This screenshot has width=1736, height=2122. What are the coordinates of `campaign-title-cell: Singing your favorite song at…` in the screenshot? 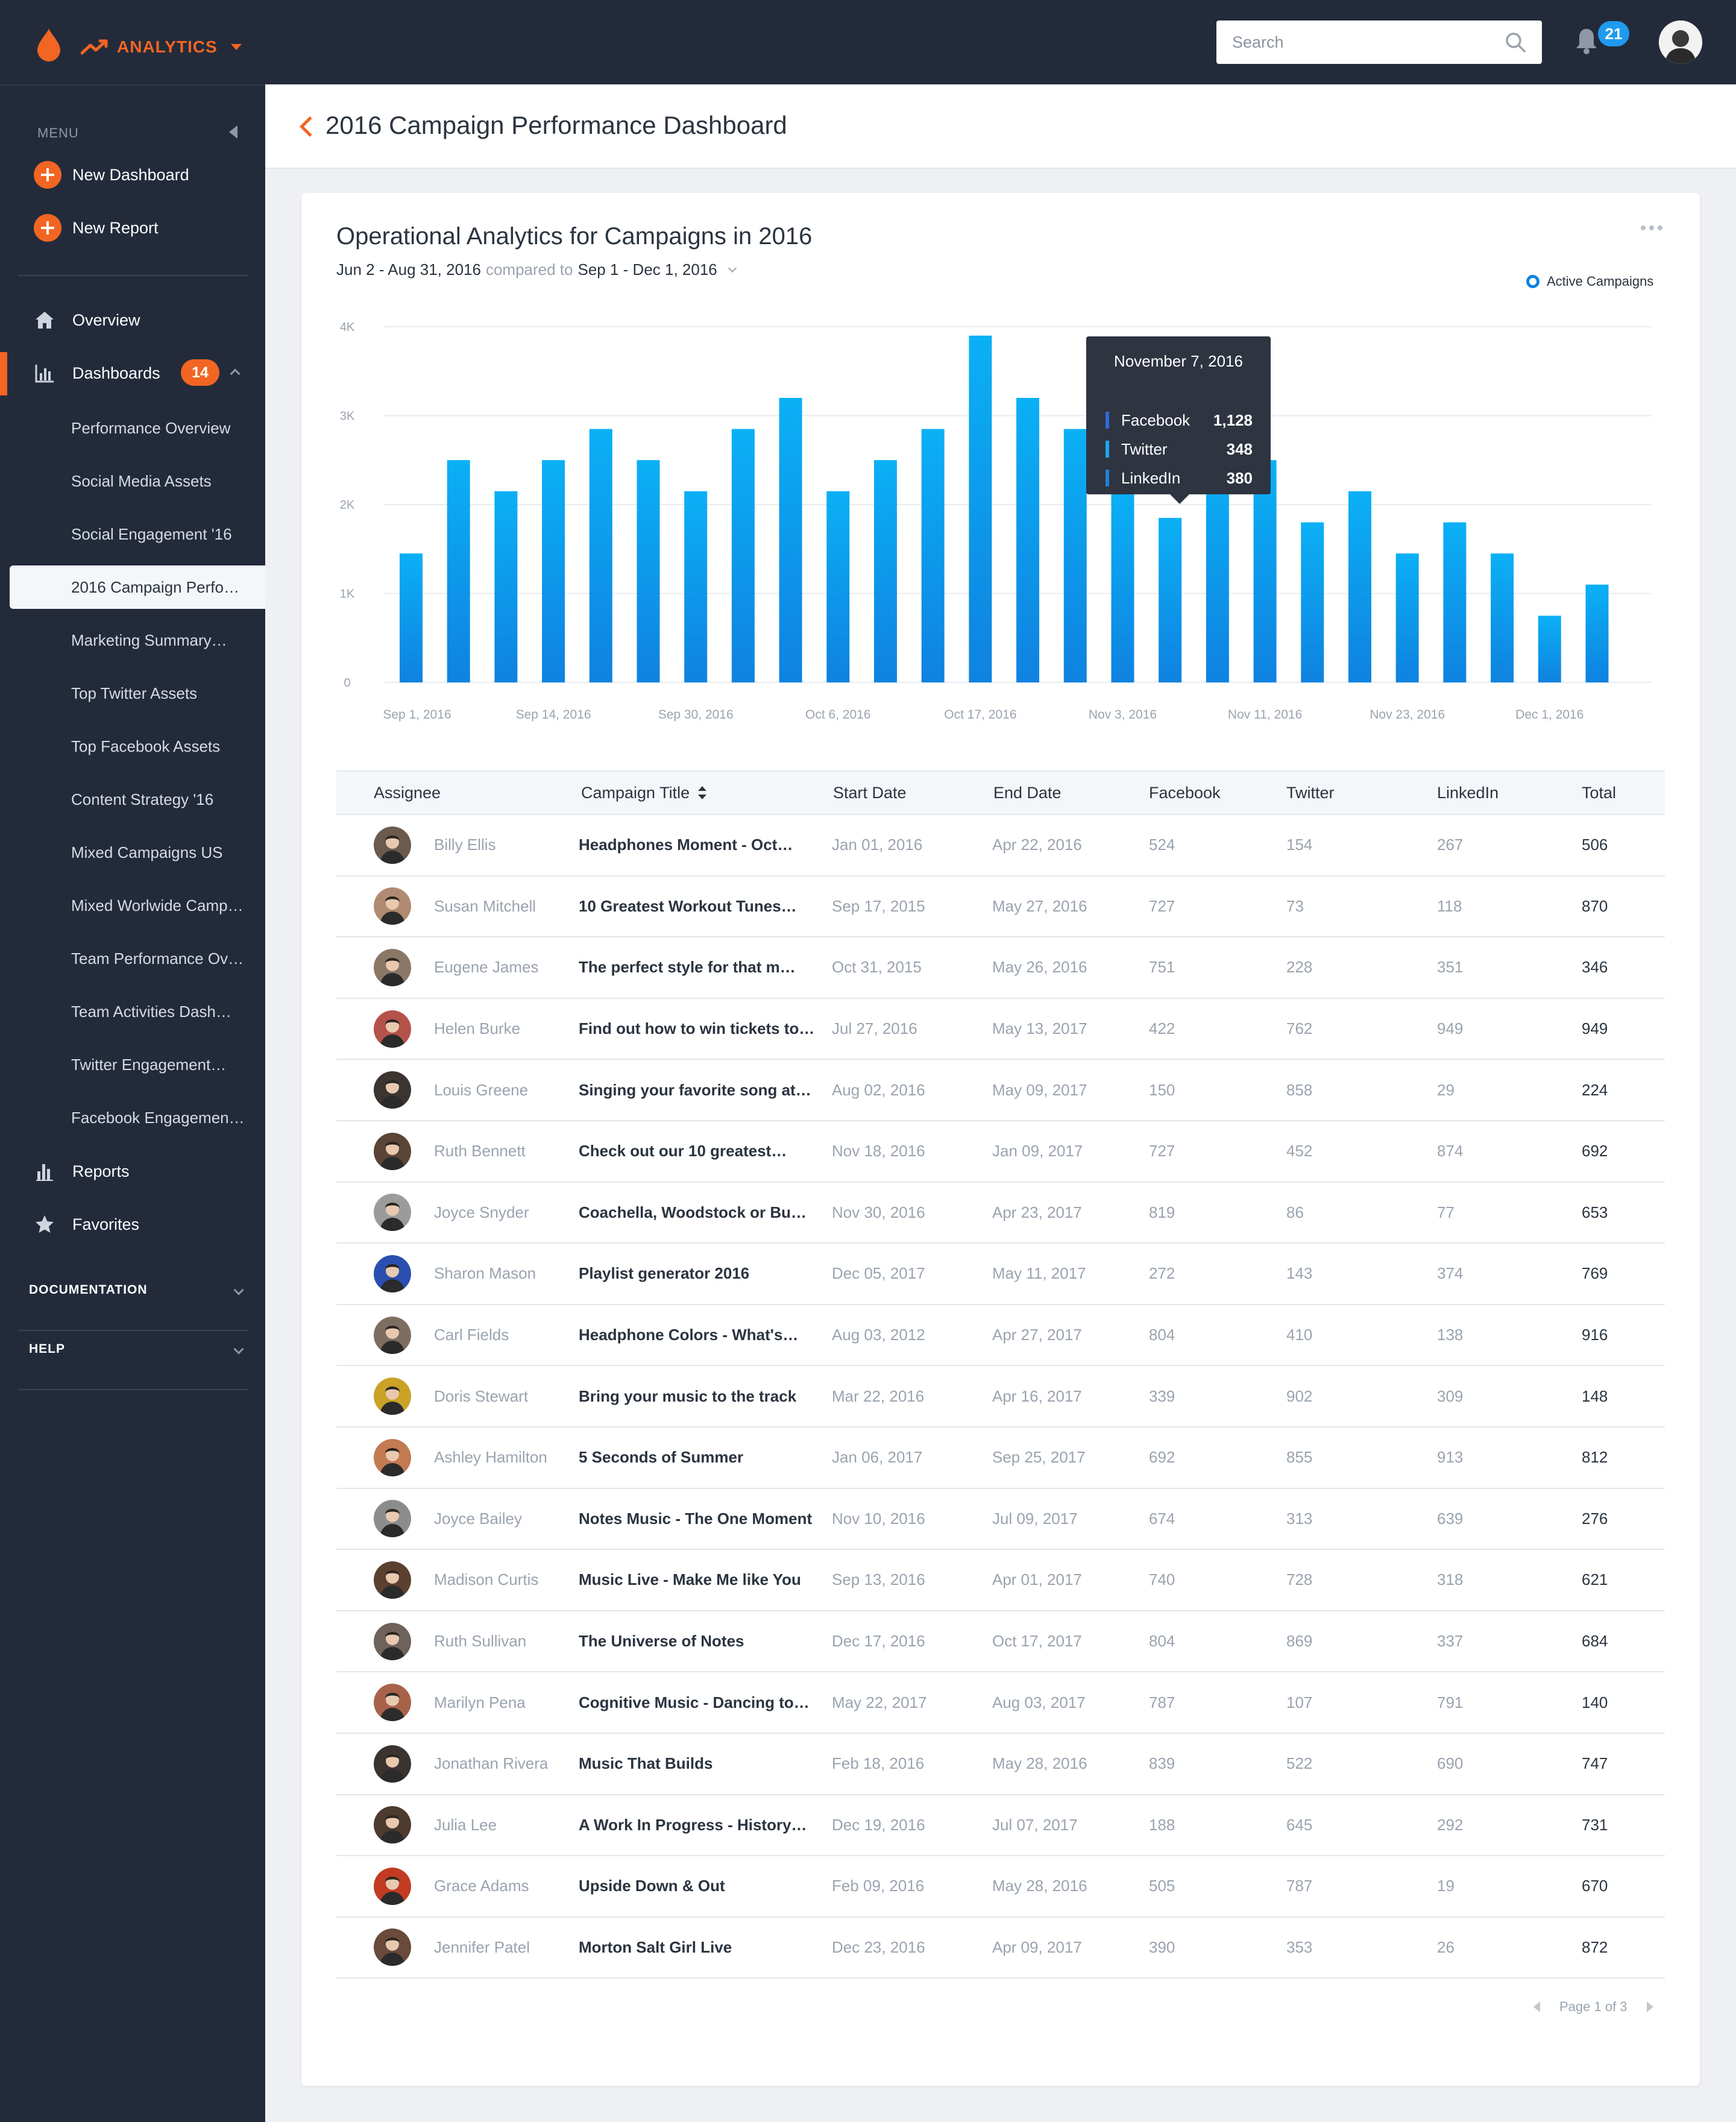 It's located at (699, 1090).